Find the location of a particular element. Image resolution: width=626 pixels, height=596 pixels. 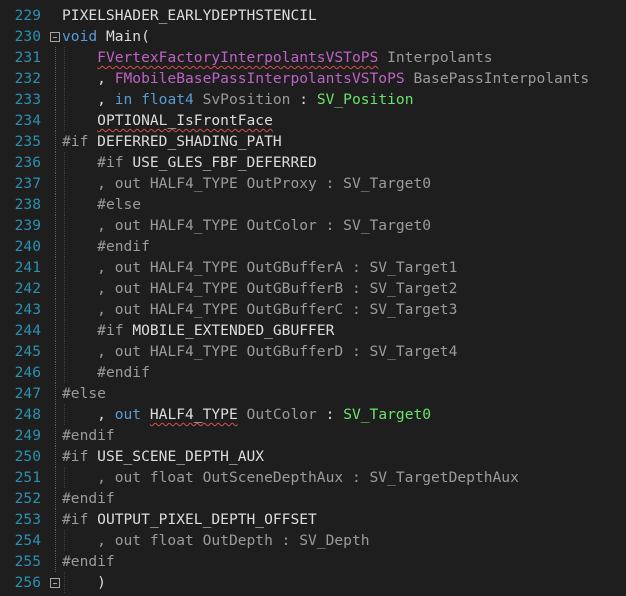

line-number: 242 is located at coordinates (27, 288).